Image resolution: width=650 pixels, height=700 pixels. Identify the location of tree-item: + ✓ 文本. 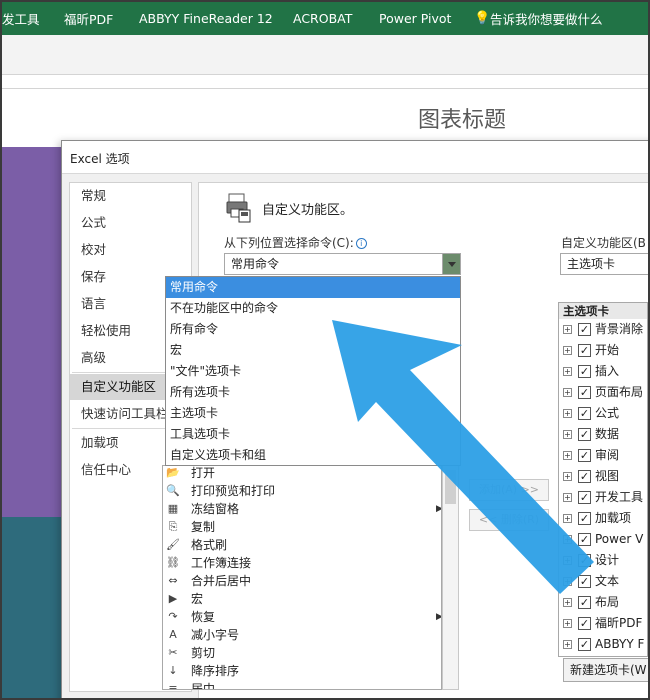
(603, 581).